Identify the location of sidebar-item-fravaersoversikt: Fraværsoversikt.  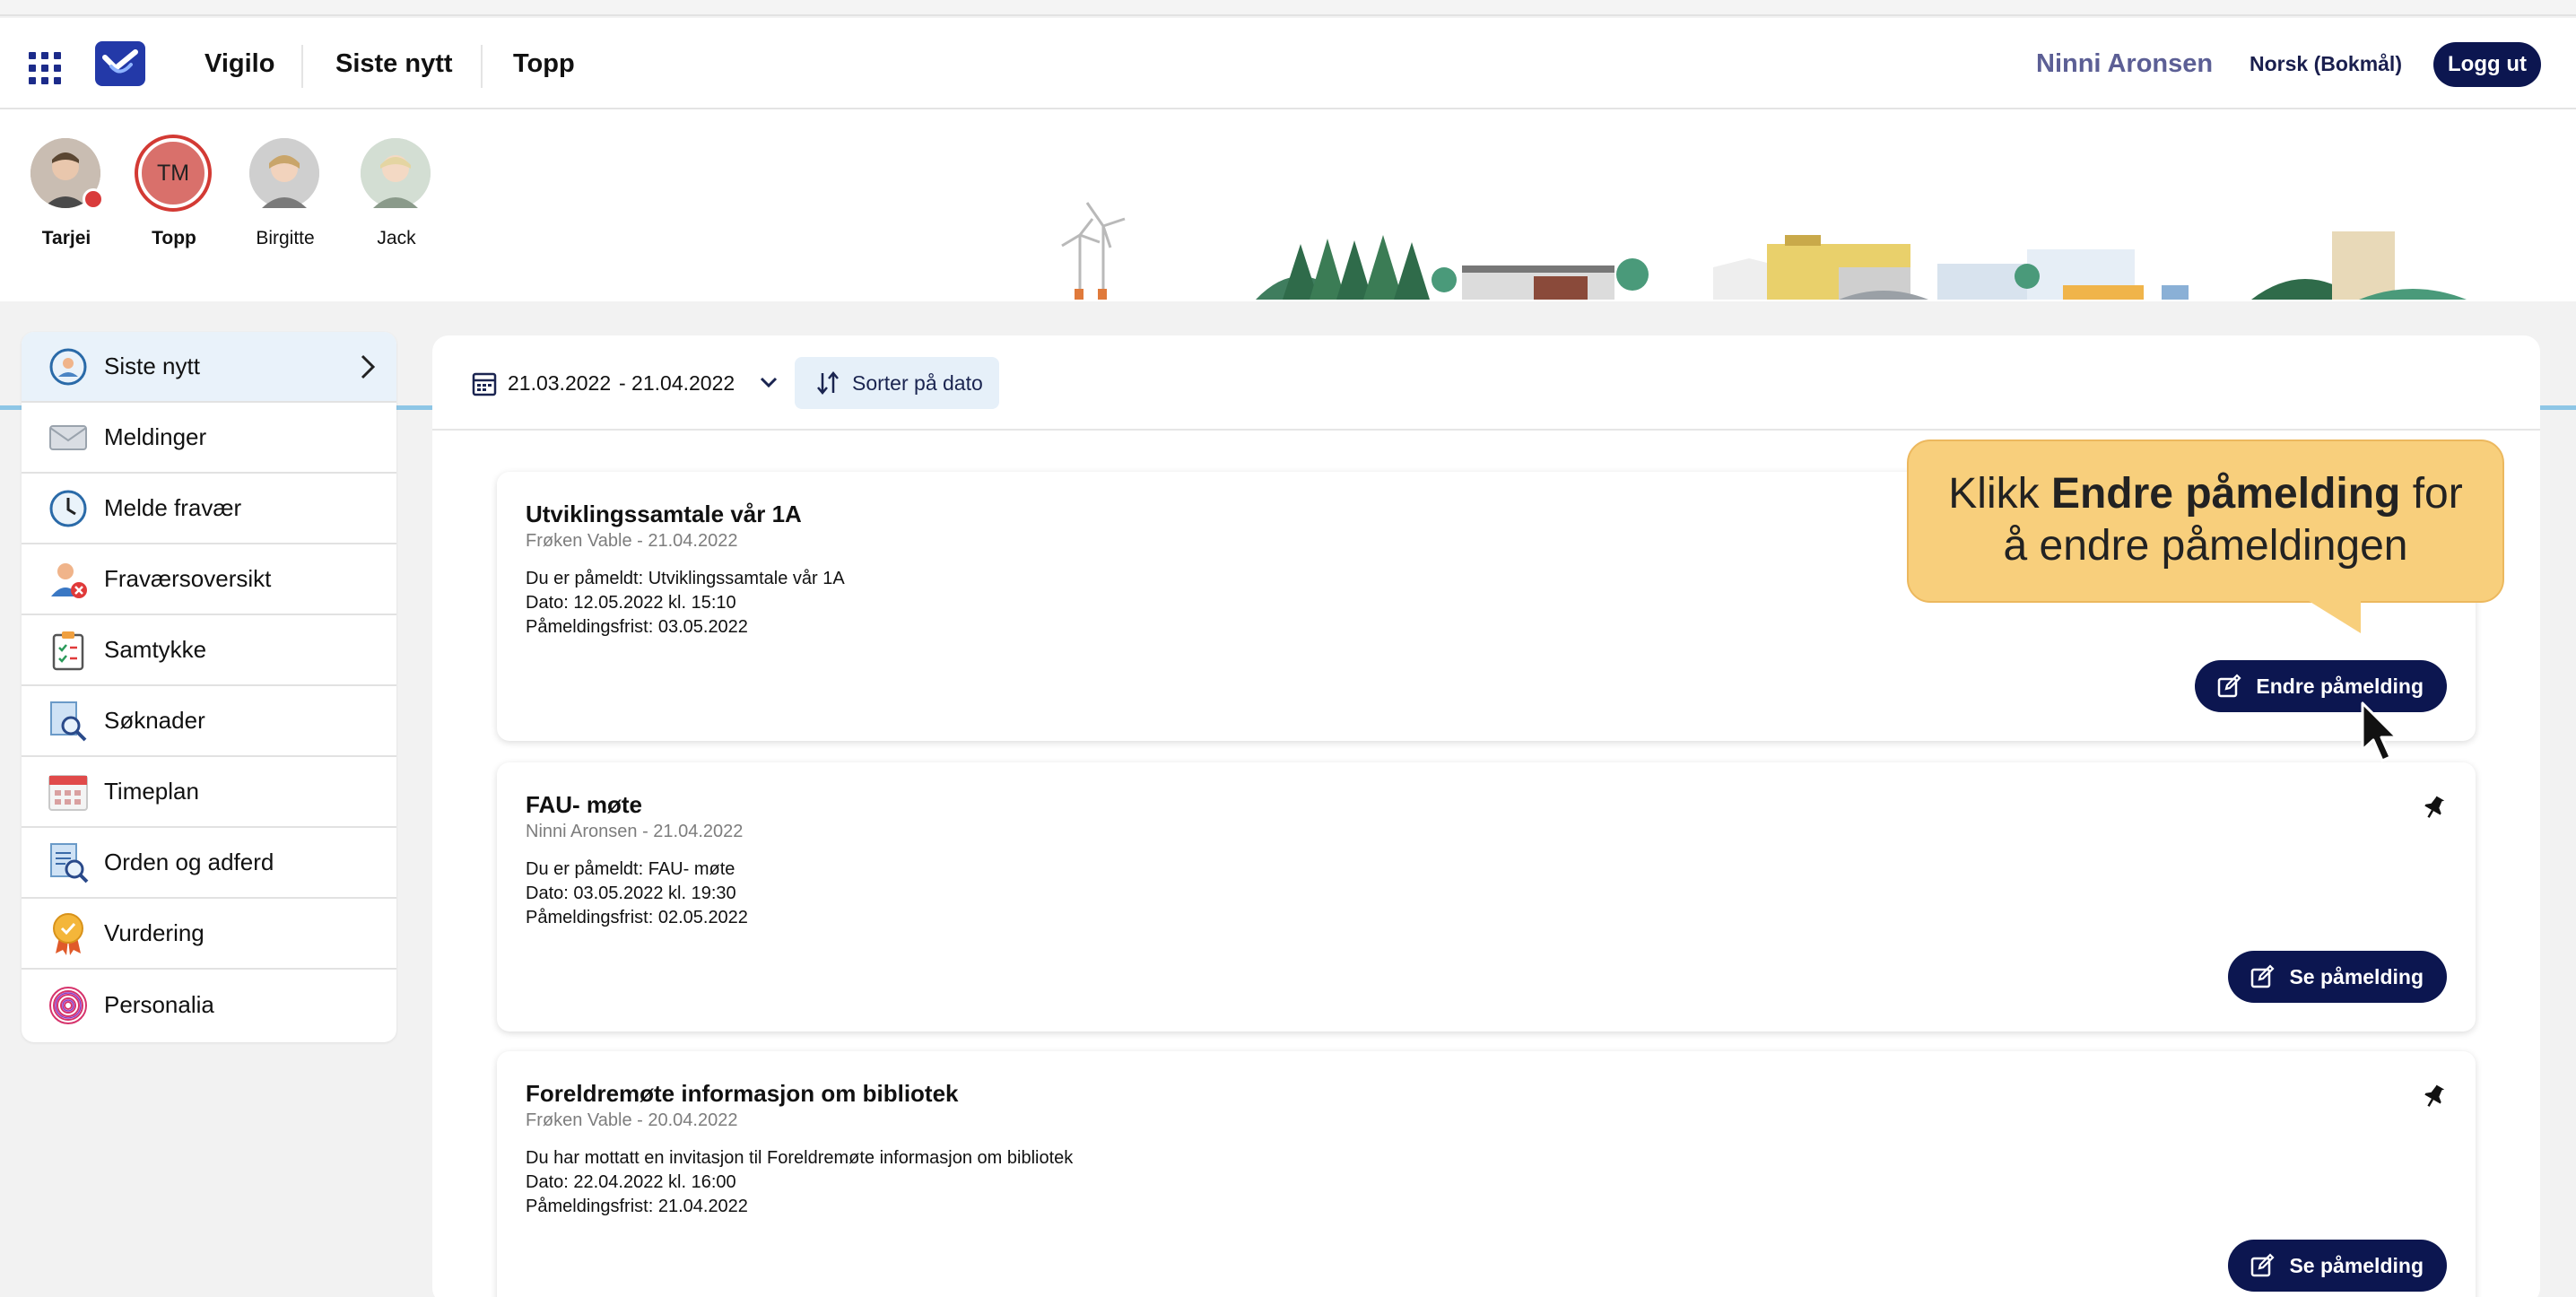
(209, 579).